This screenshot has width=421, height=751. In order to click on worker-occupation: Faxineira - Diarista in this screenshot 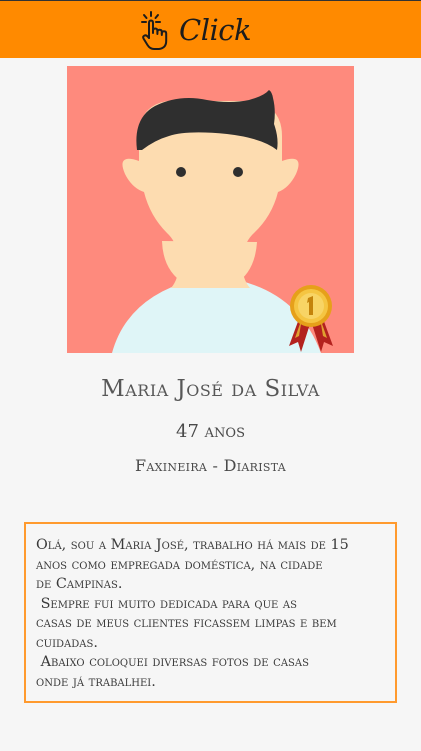, I will do `click(210, 465)`.